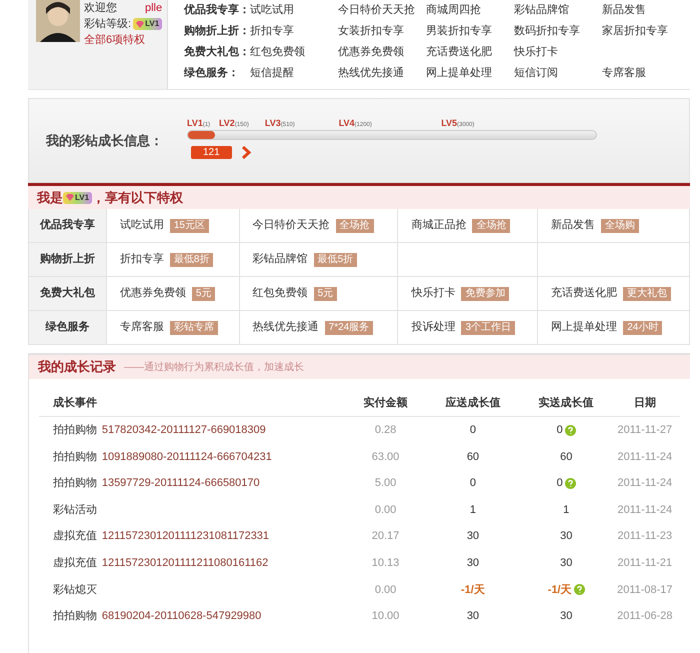  I want to click on privilege-tag: 全场购, so click(620, 225).